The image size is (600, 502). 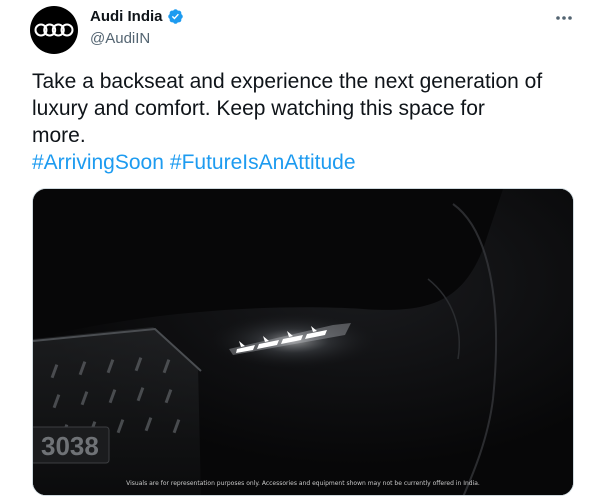 I want to click on hashtag-link: #FutureIsAnAttitude, so click(x=263, y=162).